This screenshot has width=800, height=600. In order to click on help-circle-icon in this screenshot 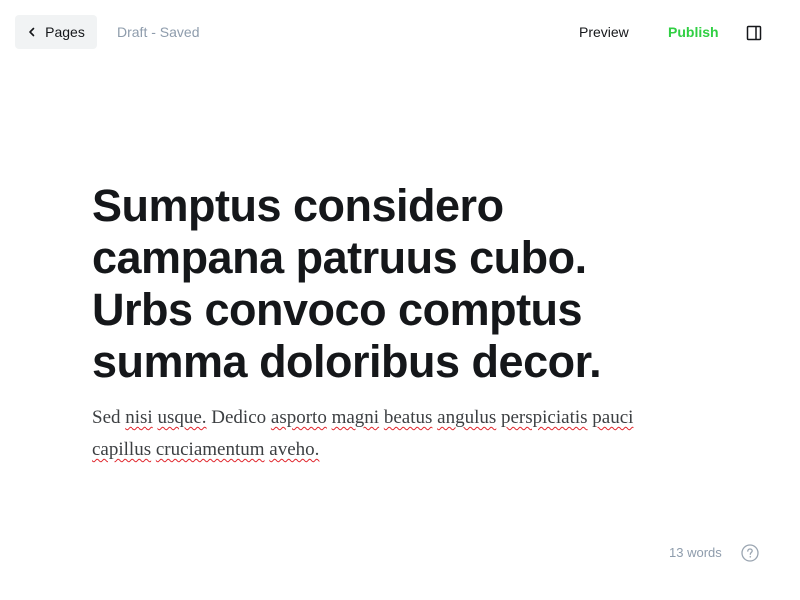, I will do `click(750, 553)`.